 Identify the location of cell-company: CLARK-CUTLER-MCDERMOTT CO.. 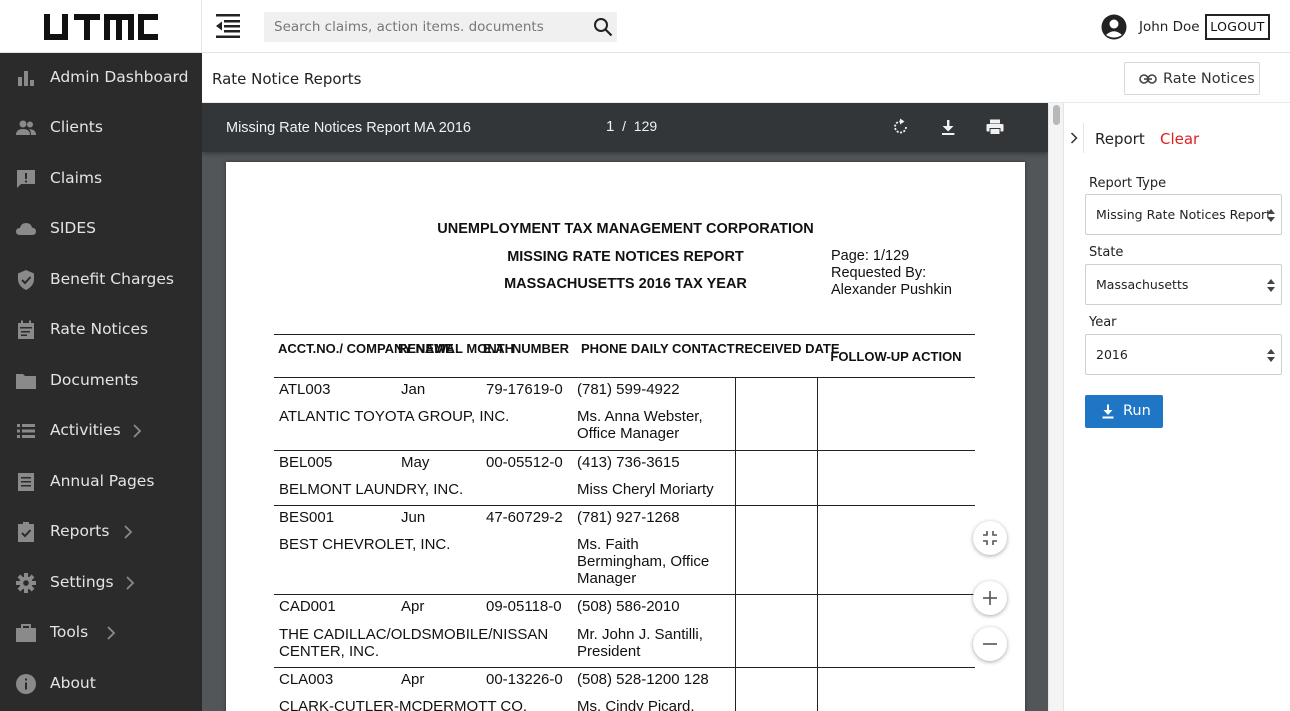
(403, 704).